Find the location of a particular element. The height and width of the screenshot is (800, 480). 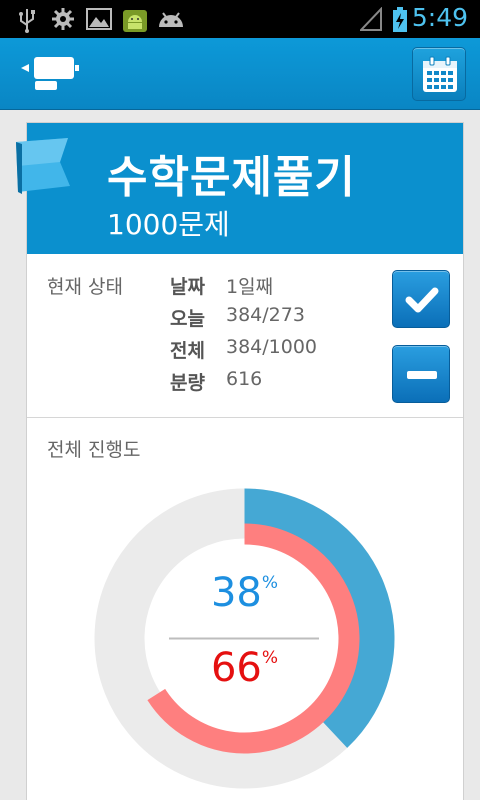

check-icon is located at coordinates (422, 300).